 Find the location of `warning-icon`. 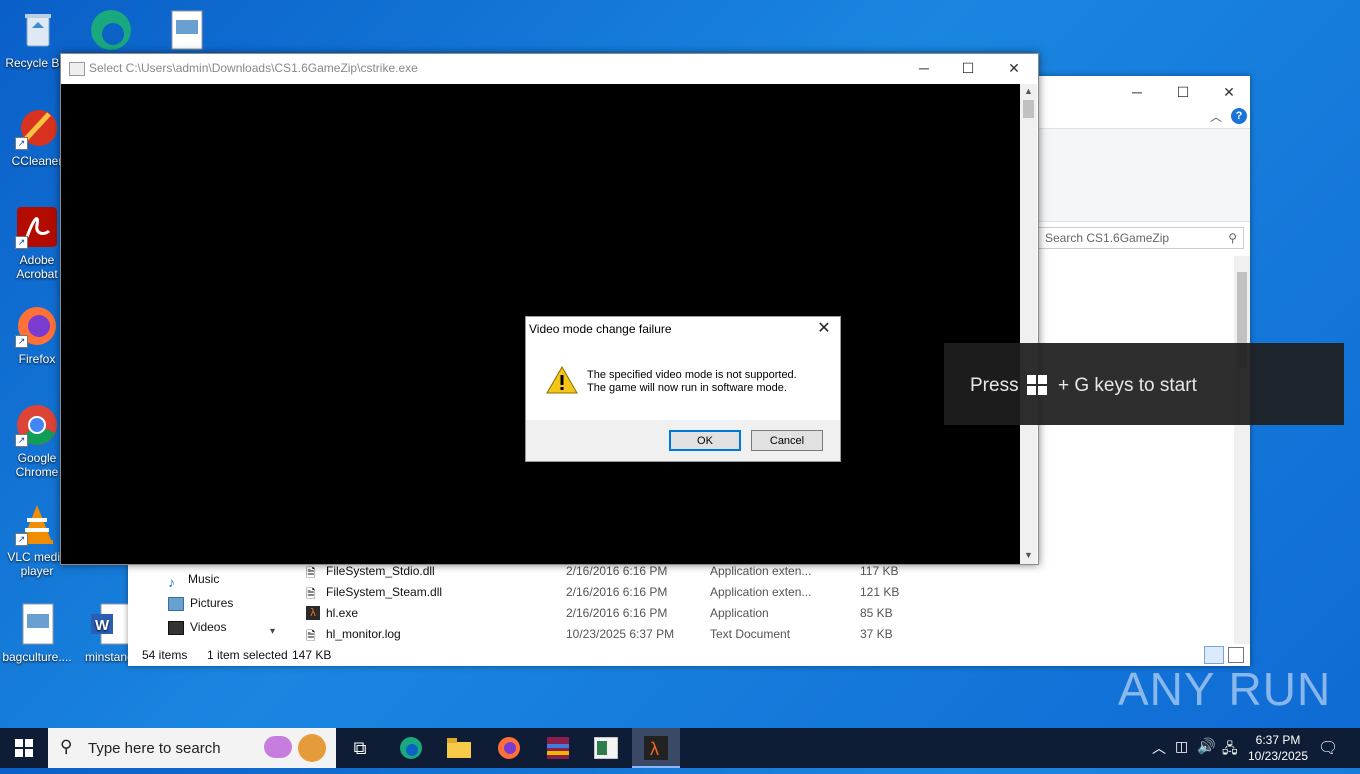

warning-icon is located at coordinates (562, 381).